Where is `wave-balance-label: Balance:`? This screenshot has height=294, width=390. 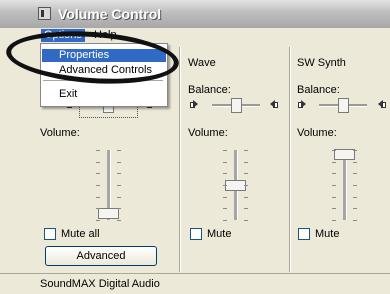
wave-balance-label: Balance: is located at coordinates (209, 90).